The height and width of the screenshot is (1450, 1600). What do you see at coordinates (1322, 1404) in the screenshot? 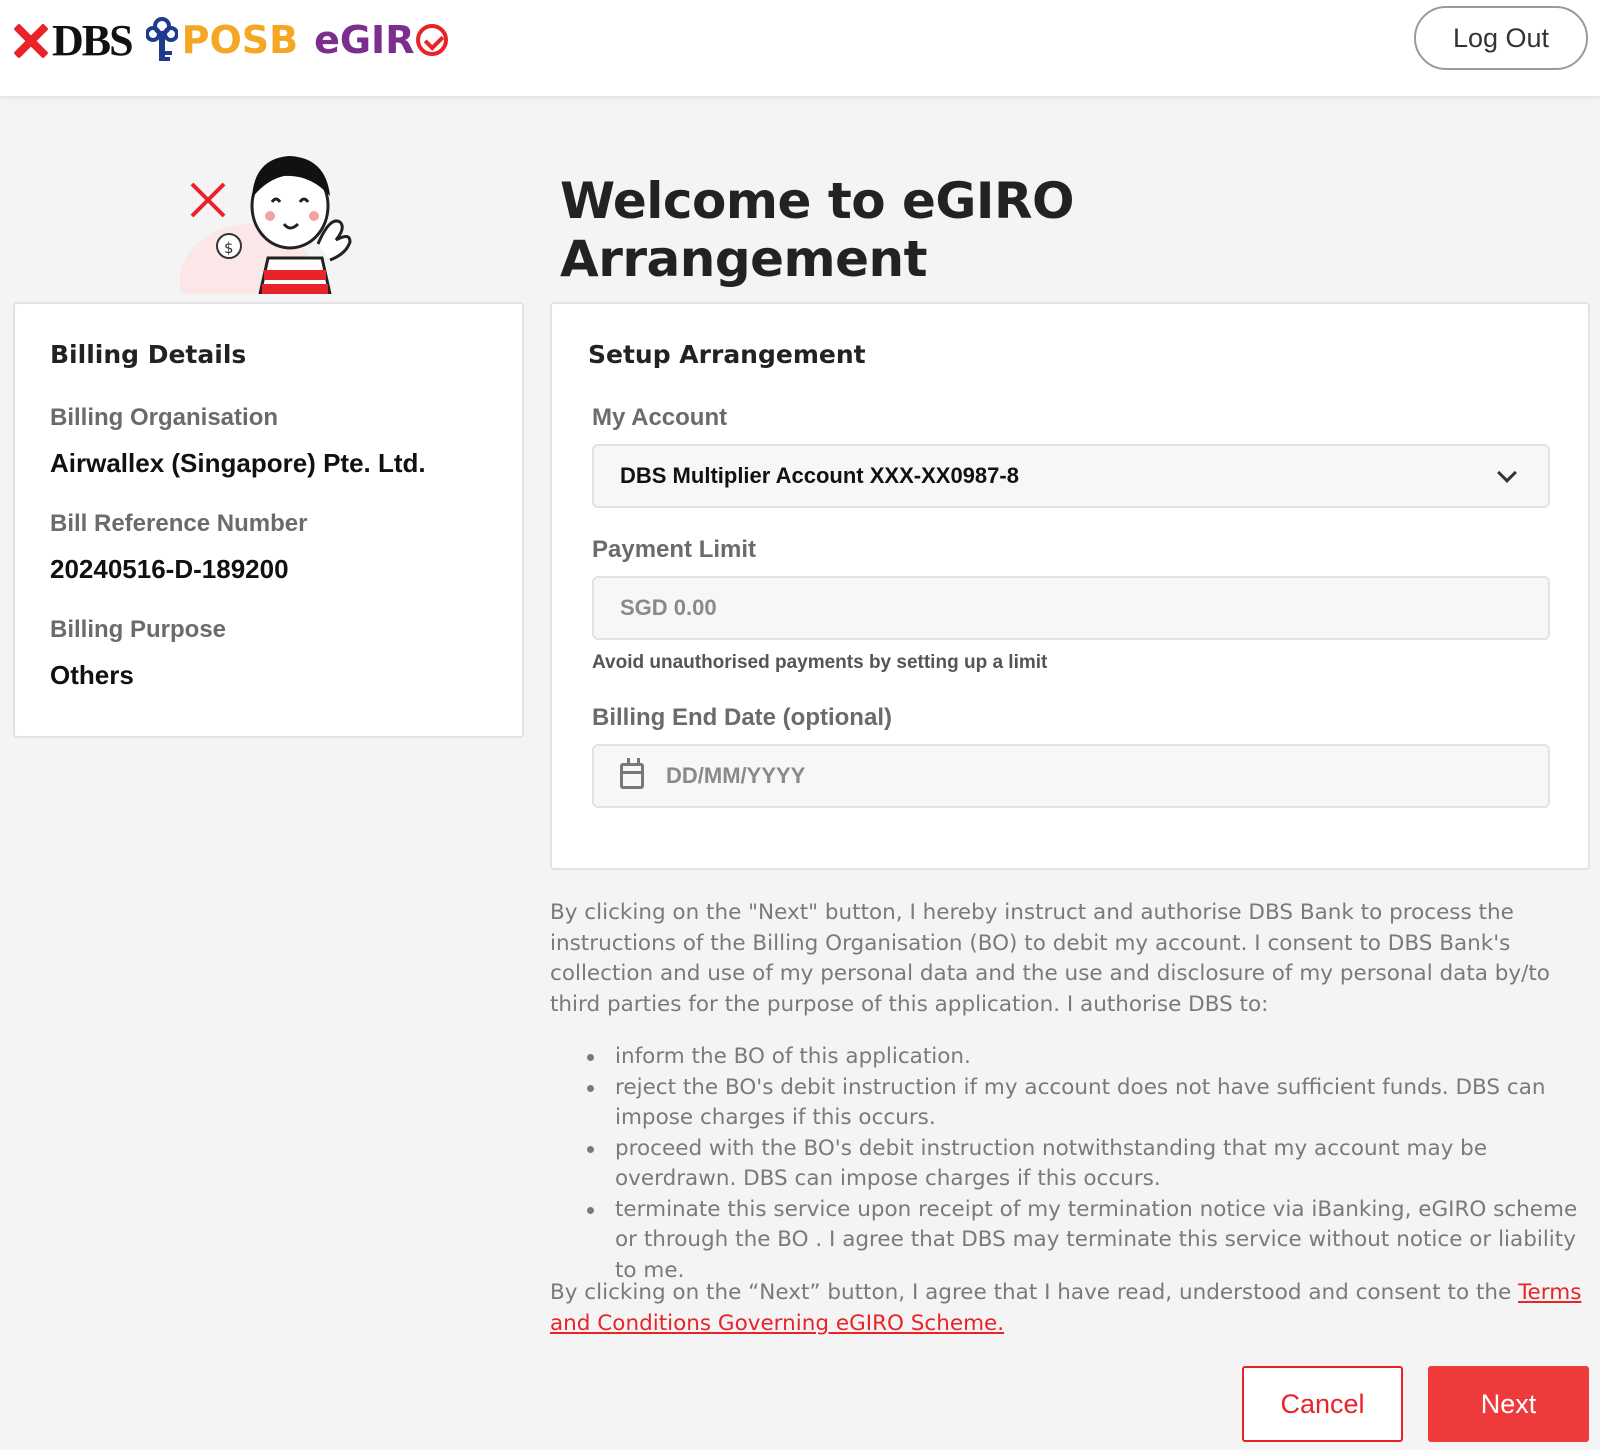
I see `cancel-button: Cancel` at bounding box center [1322, 1404].